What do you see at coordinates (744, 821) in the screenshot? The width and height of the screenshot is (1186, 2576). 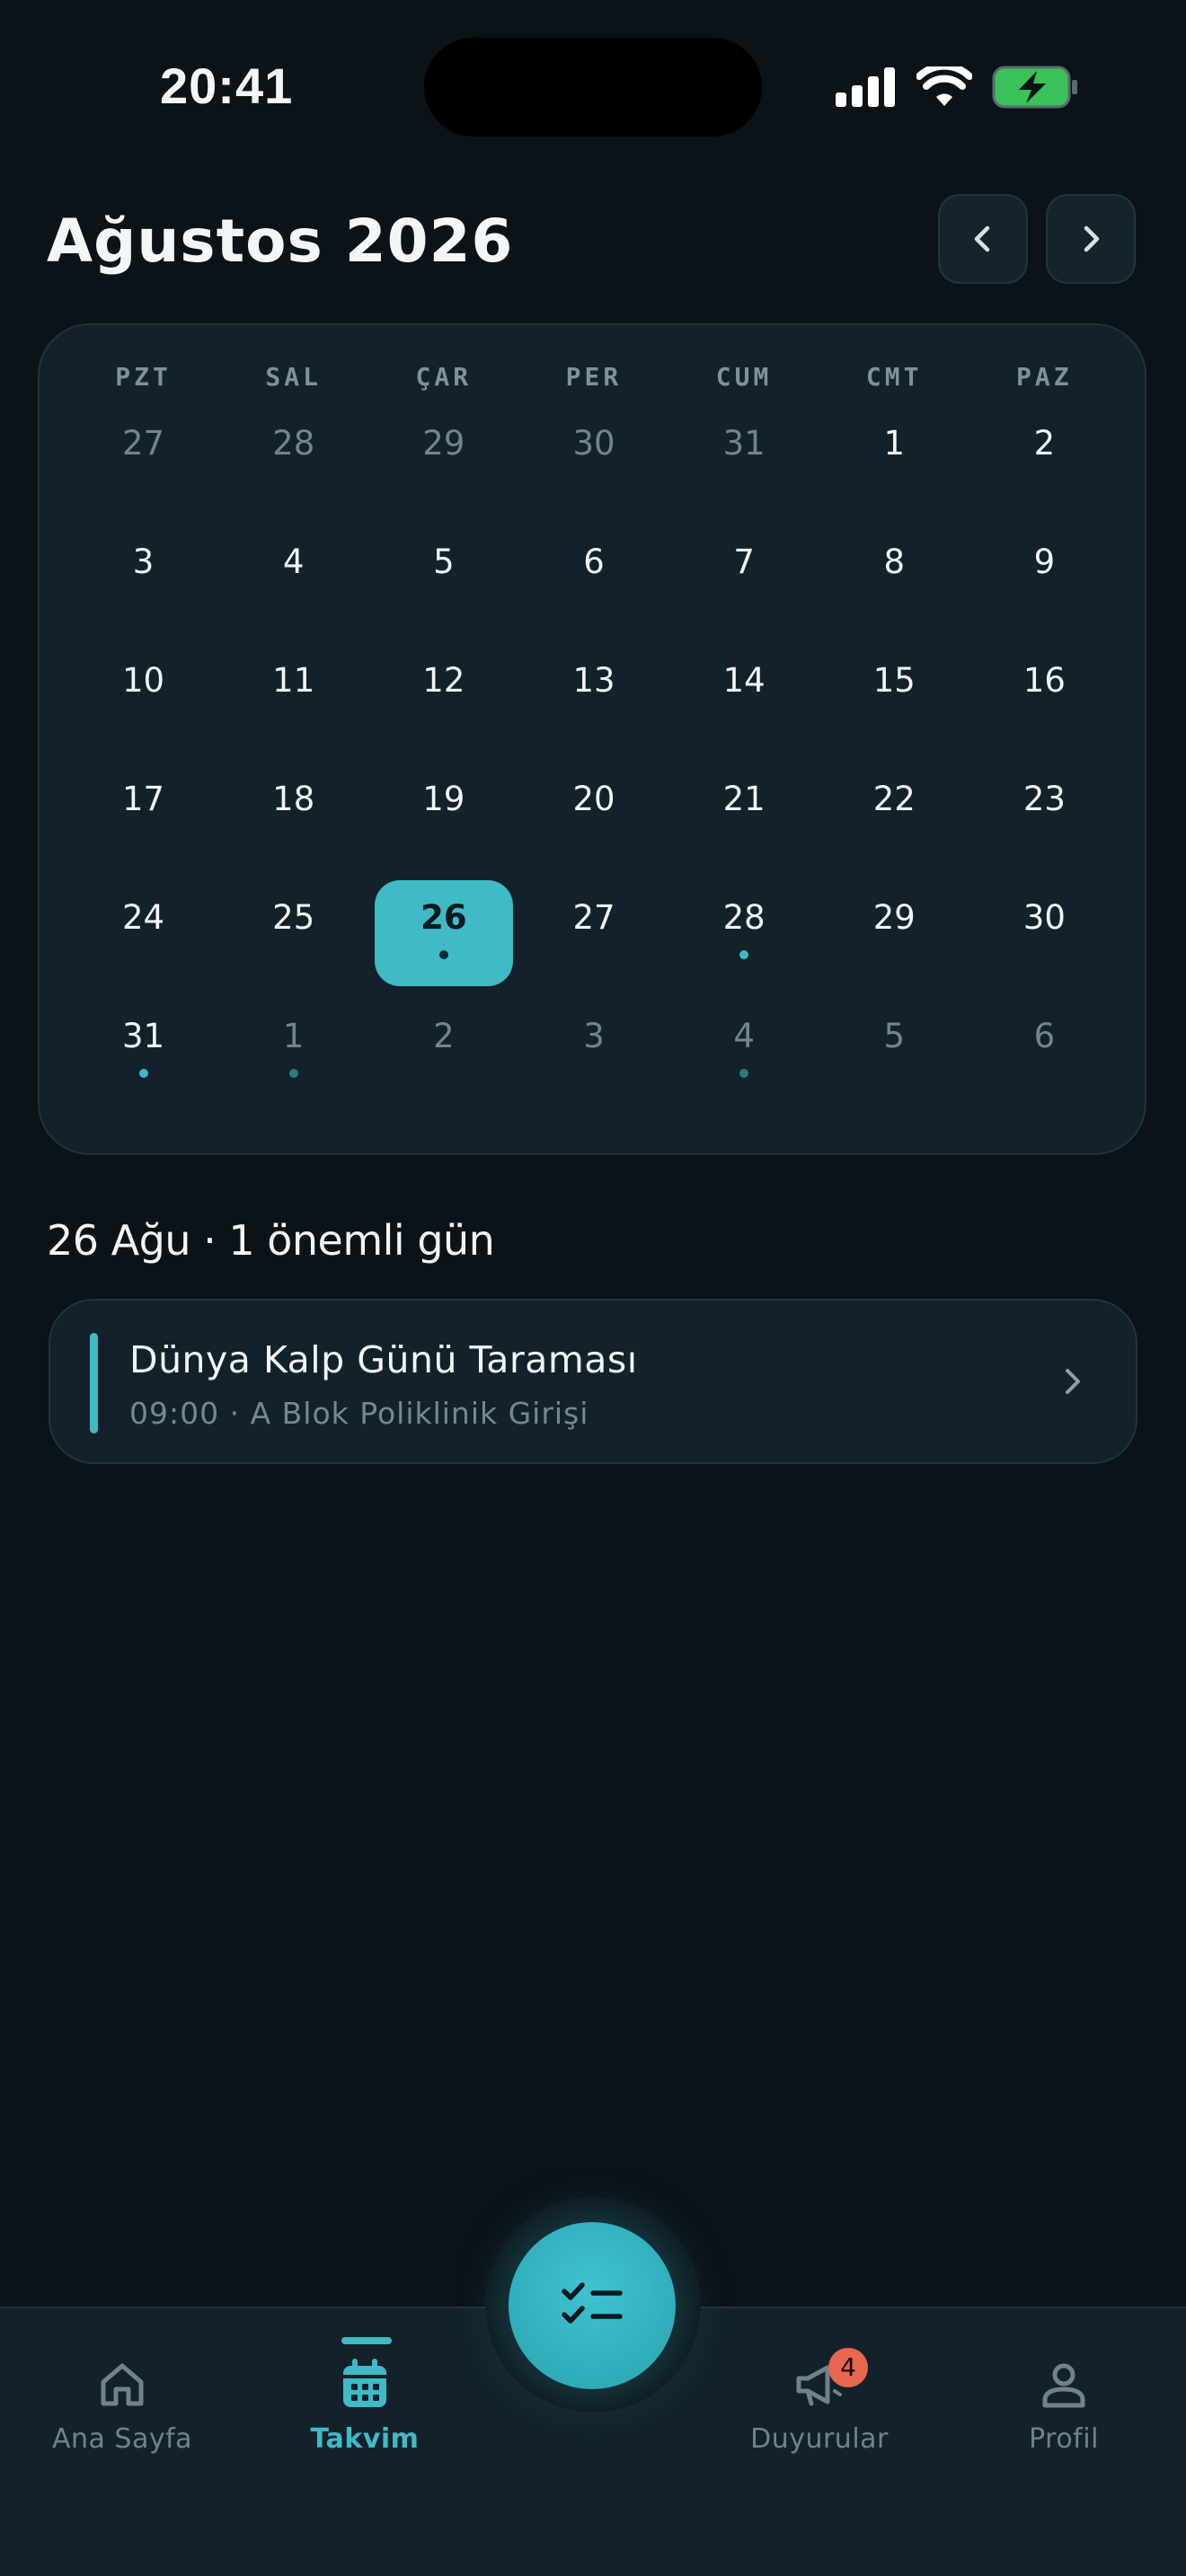 I see `calendar-day: 21` at bounding box center [744, 821].